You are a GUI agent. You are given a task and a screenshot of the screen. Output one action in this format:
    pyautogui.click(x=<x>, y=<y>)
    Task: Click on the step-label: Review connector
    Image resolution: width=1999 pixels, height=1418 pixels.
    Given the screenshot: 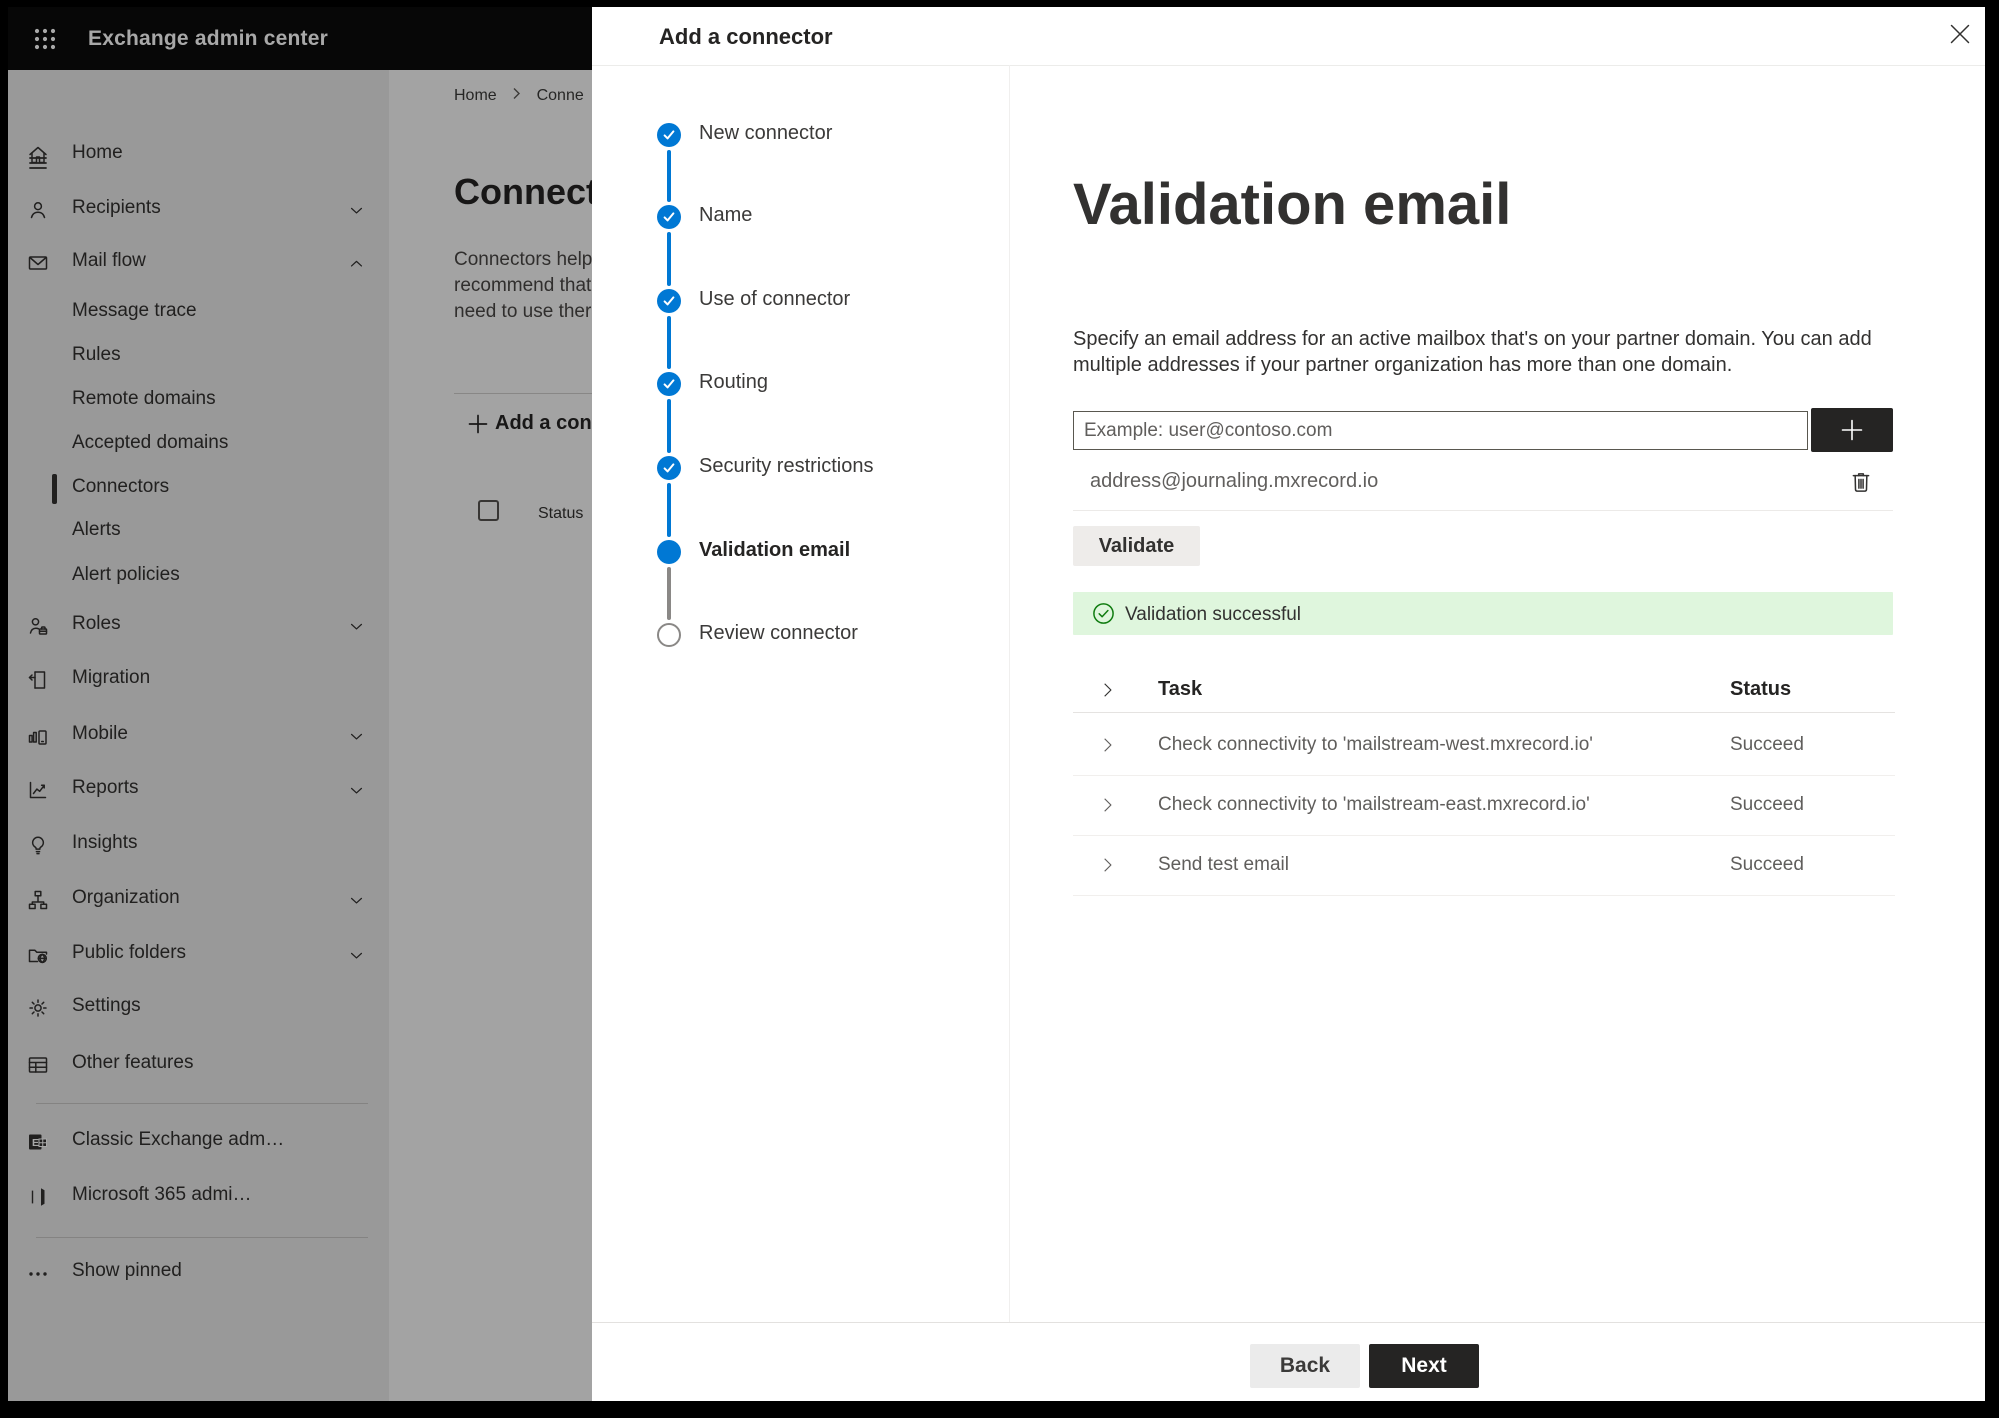 What is the action you would take?
    pyautogui.click(x=778, y=633)
    